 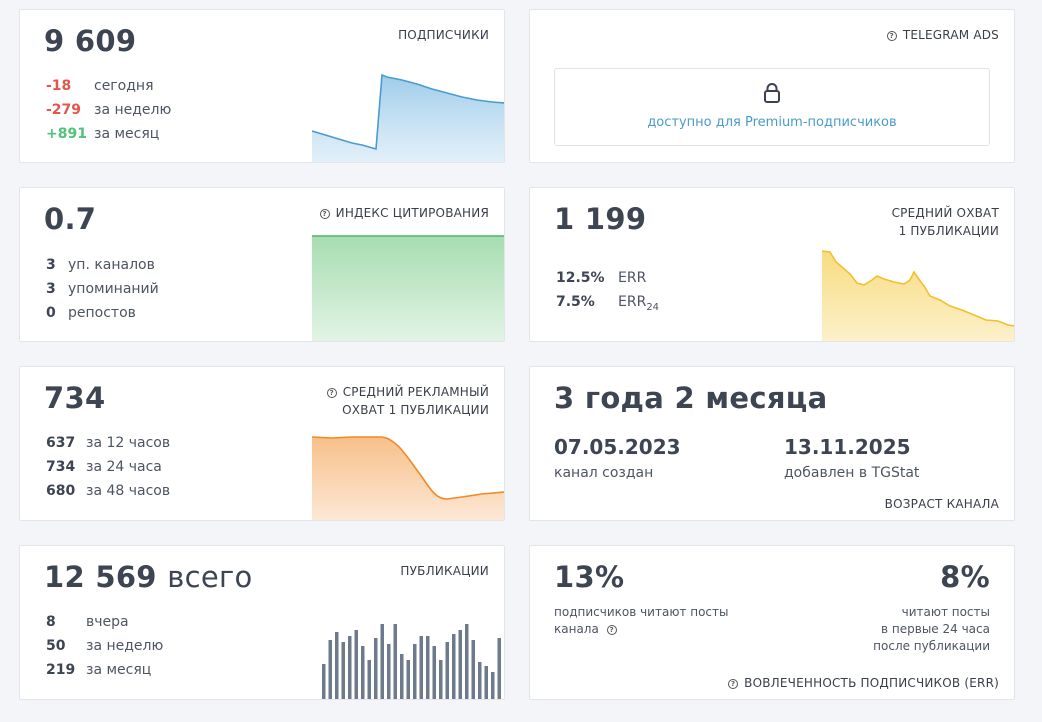 I want to click on premium-link: доступно для Premium-подписчиков, so click(x=772, y=122).